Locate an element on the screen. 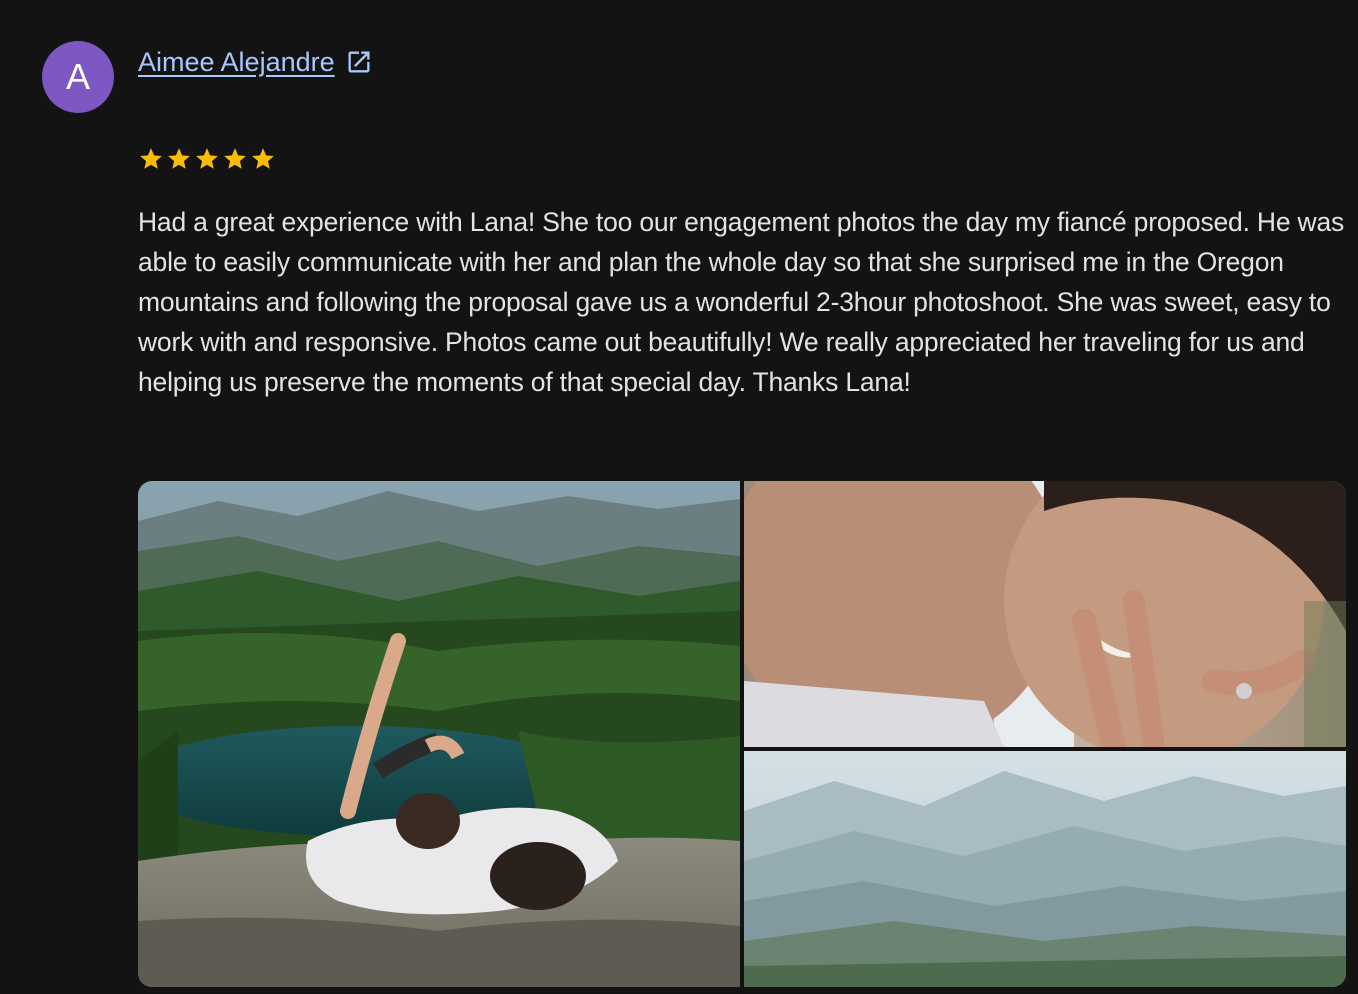  author-row: Aimee Alejandre is located at coordinates (255, 62).